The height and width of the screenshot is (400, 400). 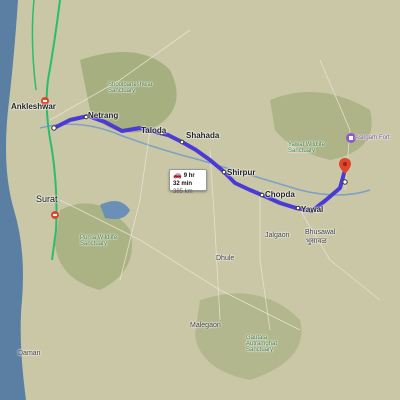 What do you see at coordinates (320, 232) in the screenshot?
I see `label-bhusawal: Bhusawal` at bounding box center [320, 232].